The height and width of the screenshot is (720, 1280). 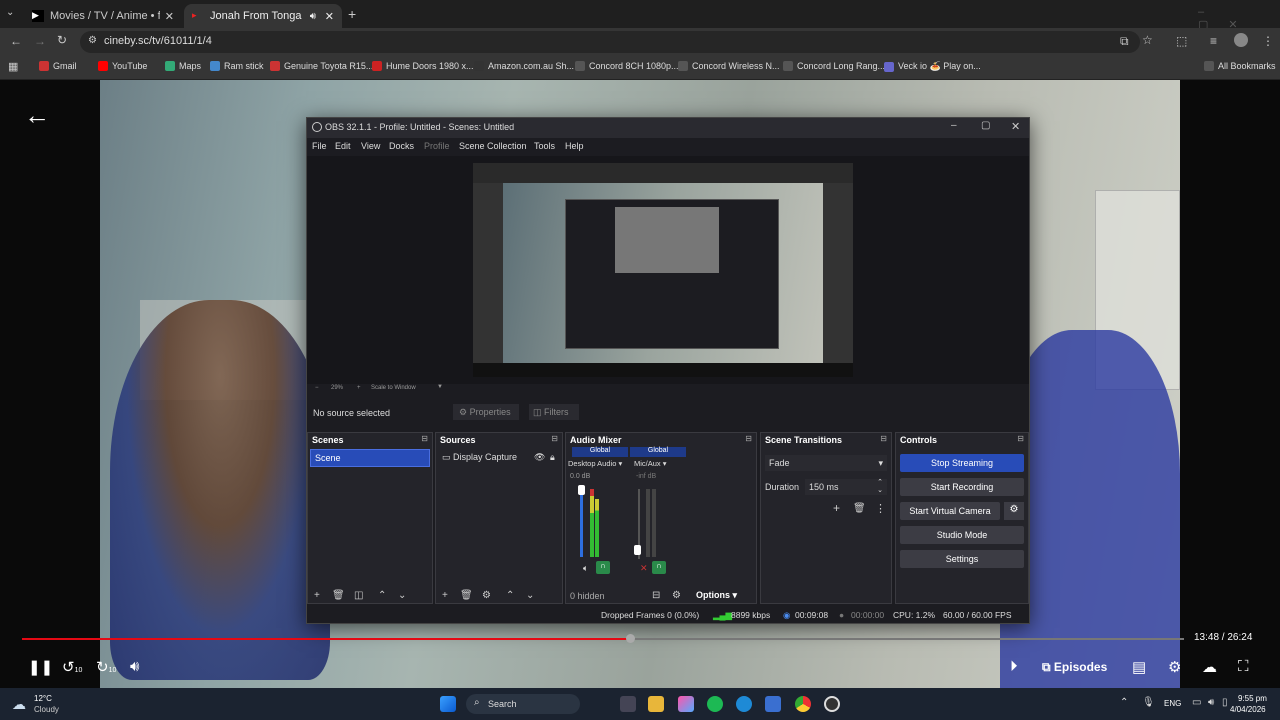 What do you see at coordinates (62, 40) in the screenshot?
I see `reload-icon: ↻` at bounding box center [62, 40].